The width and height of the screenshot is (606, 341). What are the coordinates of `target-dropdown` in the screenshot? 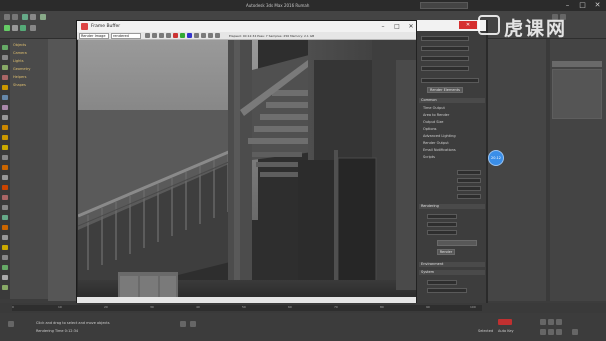 It's located at (445, 38).